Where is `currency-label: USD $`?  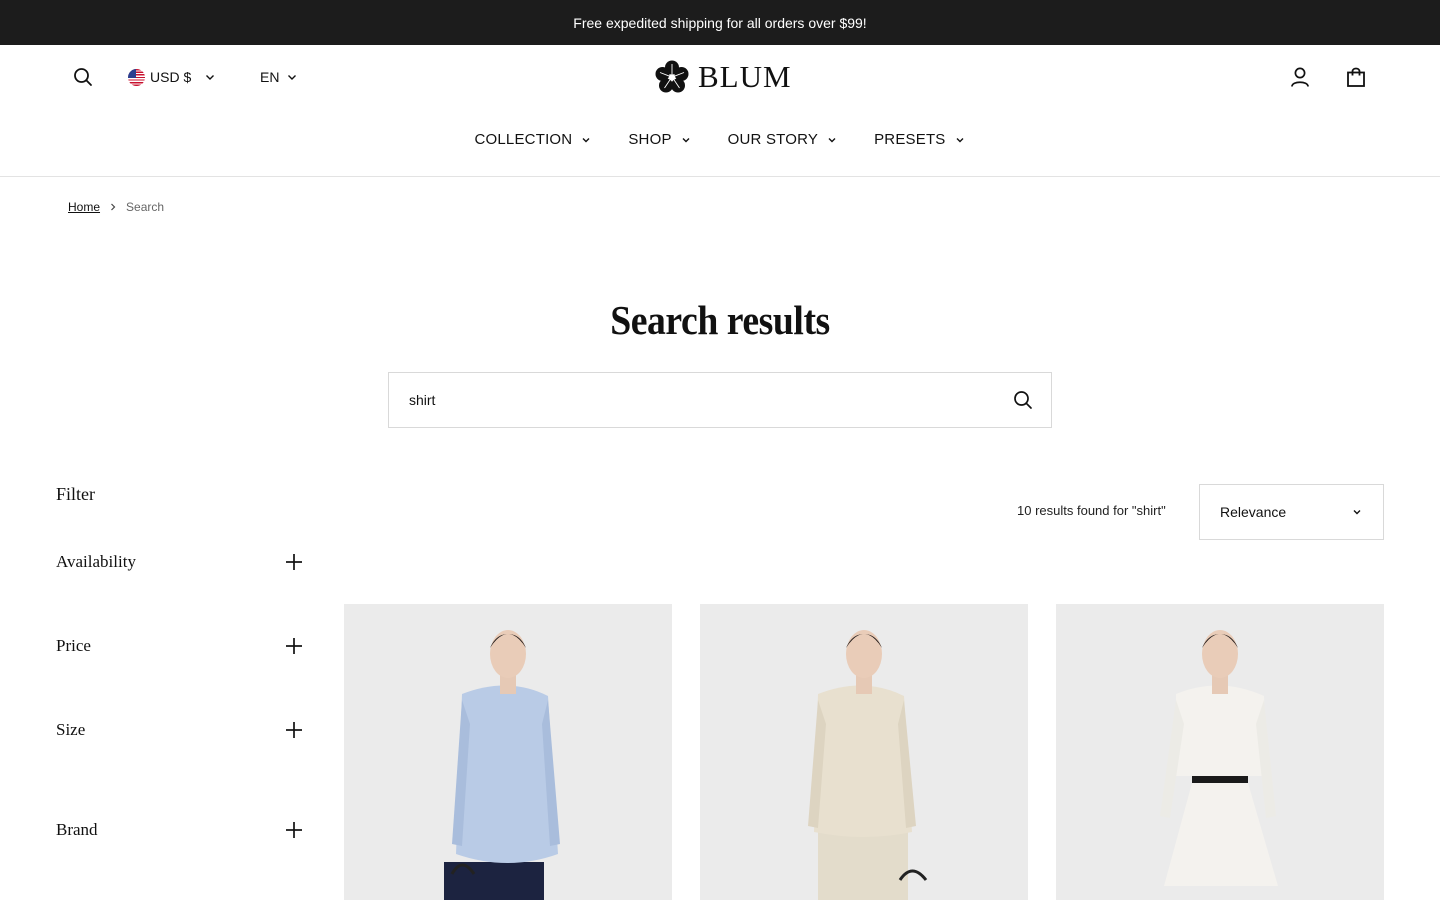 currency-label: USD $ is located at coordinates (171, 77).